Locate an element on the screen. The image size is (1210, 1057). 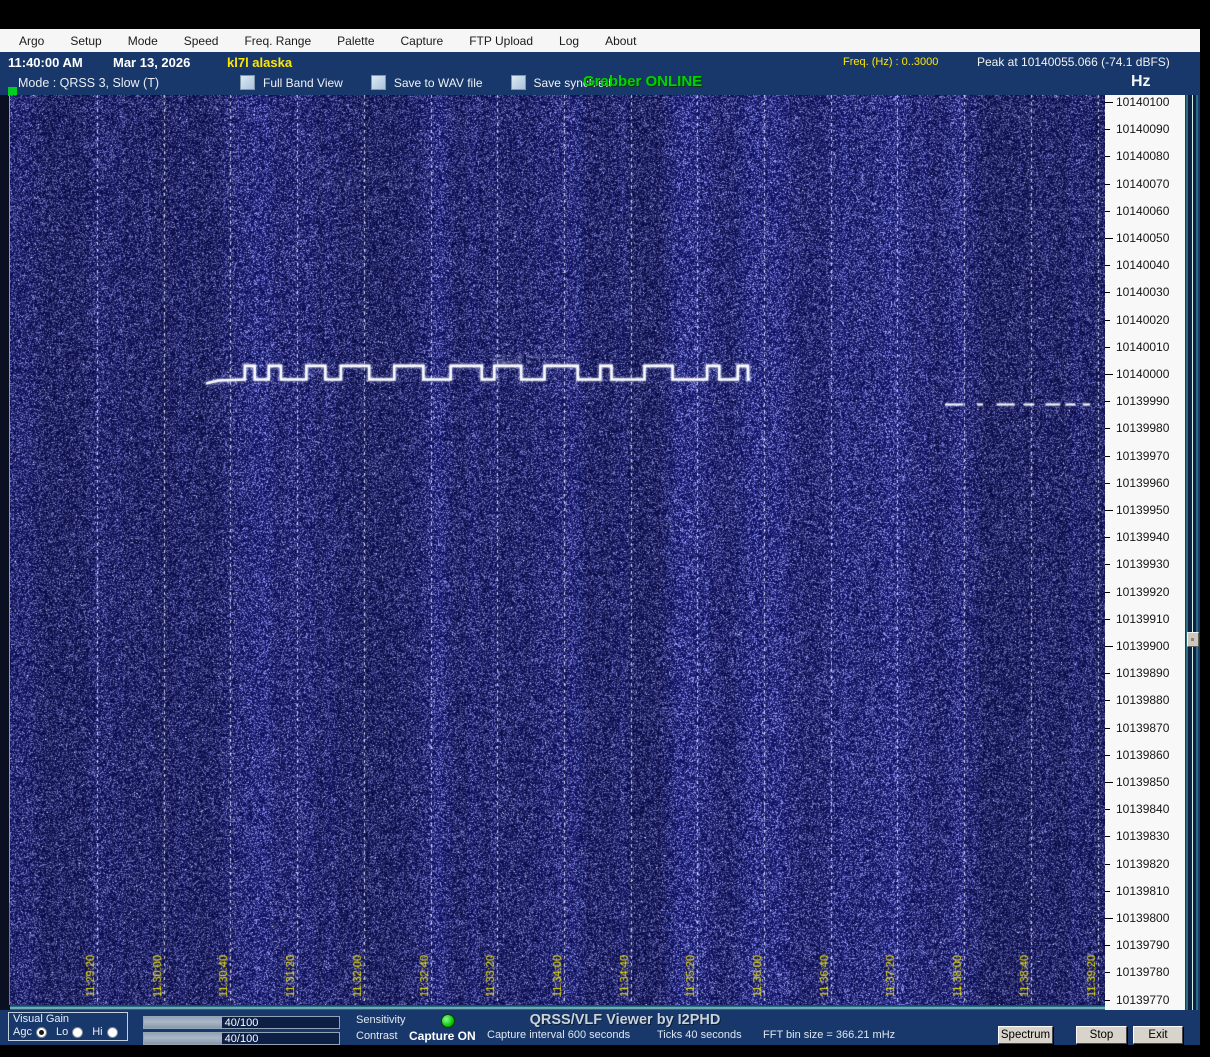
freq-scale-row: 10139870 is located at coordinates (1145, 728).